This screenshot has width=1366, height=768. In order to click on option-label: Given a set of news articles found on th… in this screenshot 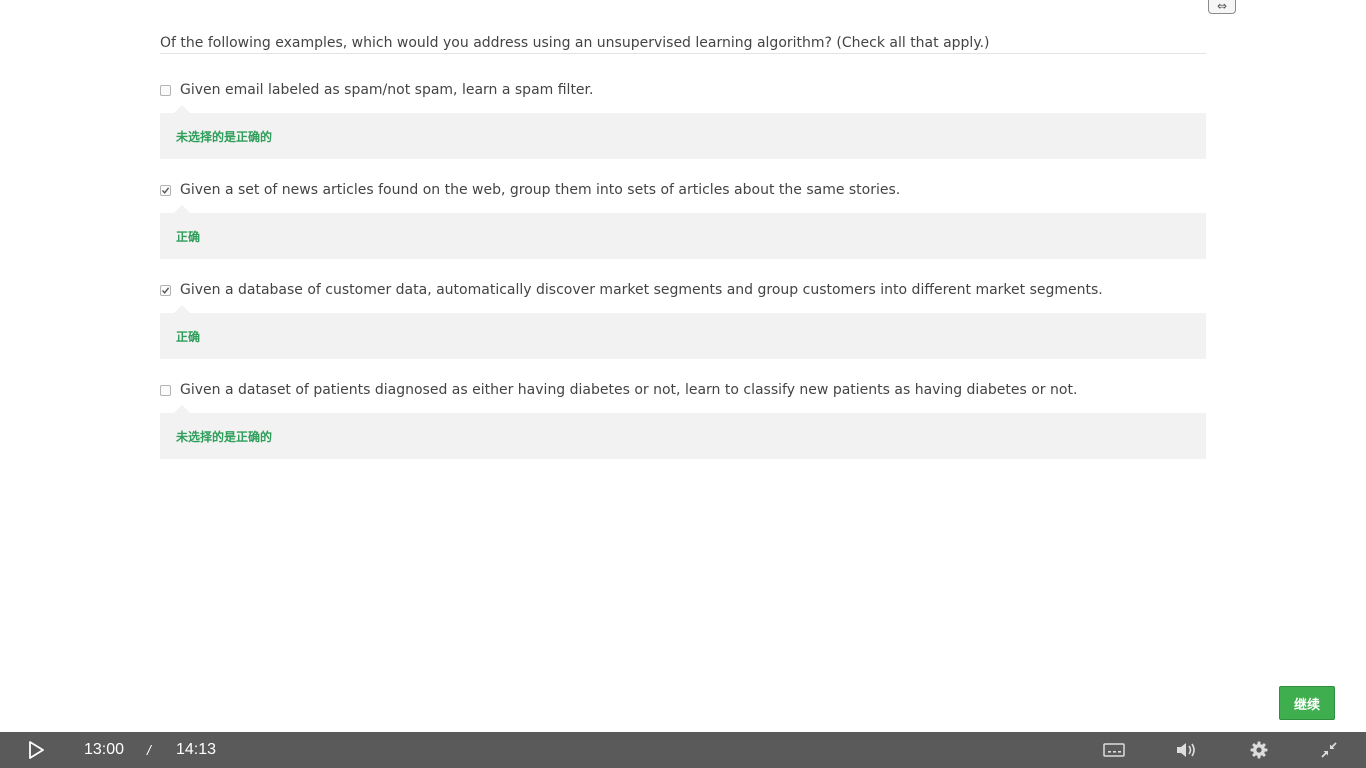, I will do `click(540, 190)`.